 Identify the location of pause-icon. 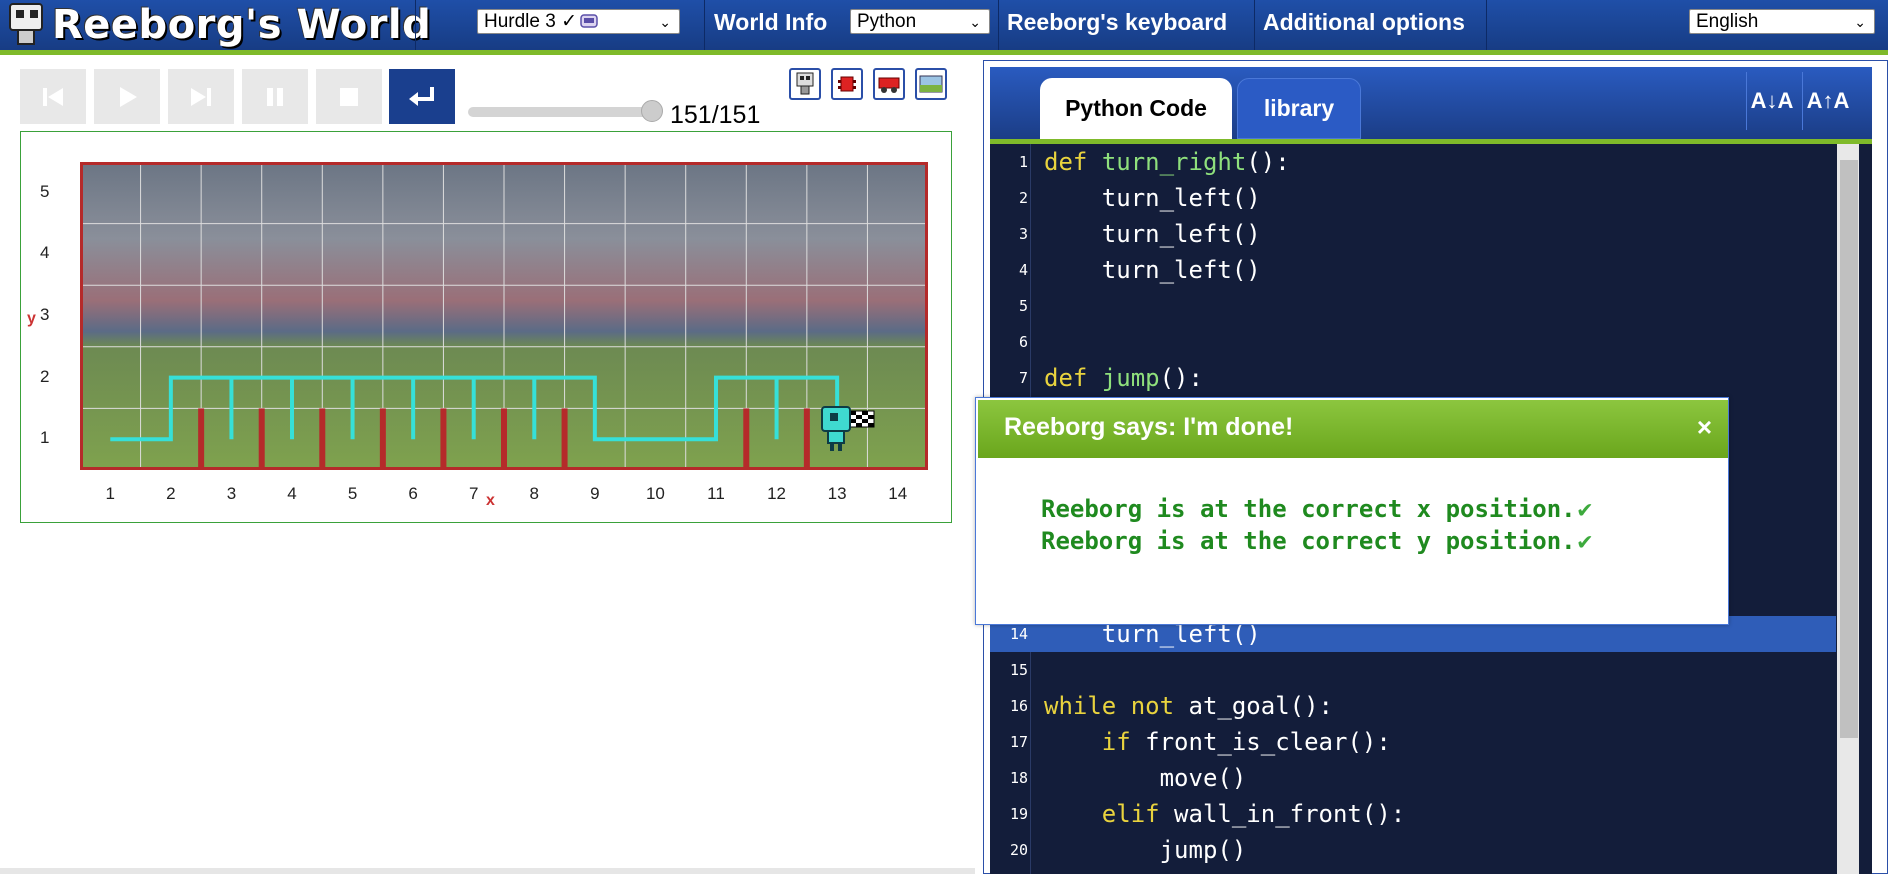
(275, 96).